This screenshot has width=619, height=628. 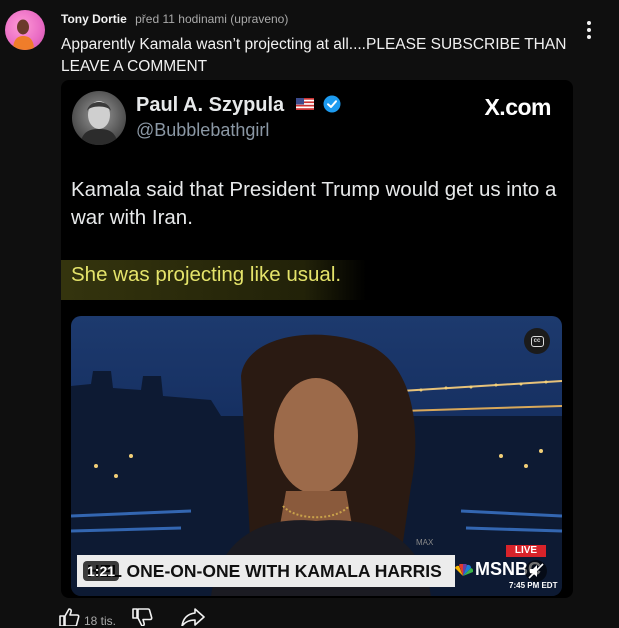 What do you see at coordinates (206, 274) in the screenshot?
I see `tweet-highlighted-text: She was projecting like usual.` at bounding box center [206, 274].